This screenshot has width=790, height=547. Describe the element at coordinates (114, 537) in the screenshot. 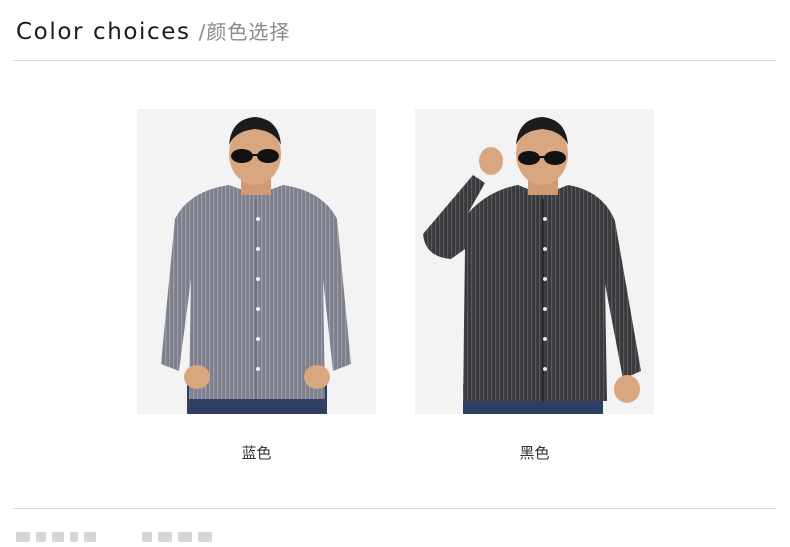

I see `next-section-header-cropped` at that location.